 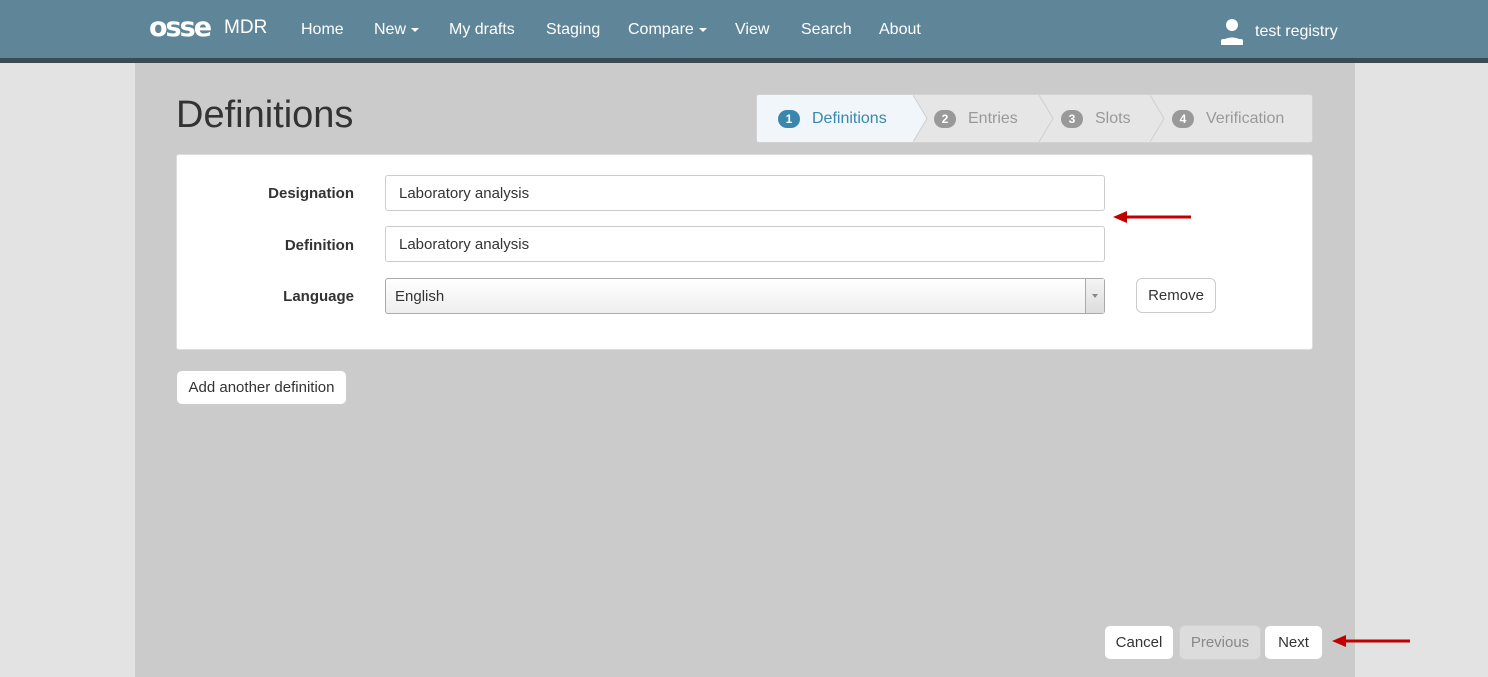 What do you see at coordinates (1139, 642) in the screenshot?
I see `cancel-button: Cancel` at bounding box center [1139, 642].